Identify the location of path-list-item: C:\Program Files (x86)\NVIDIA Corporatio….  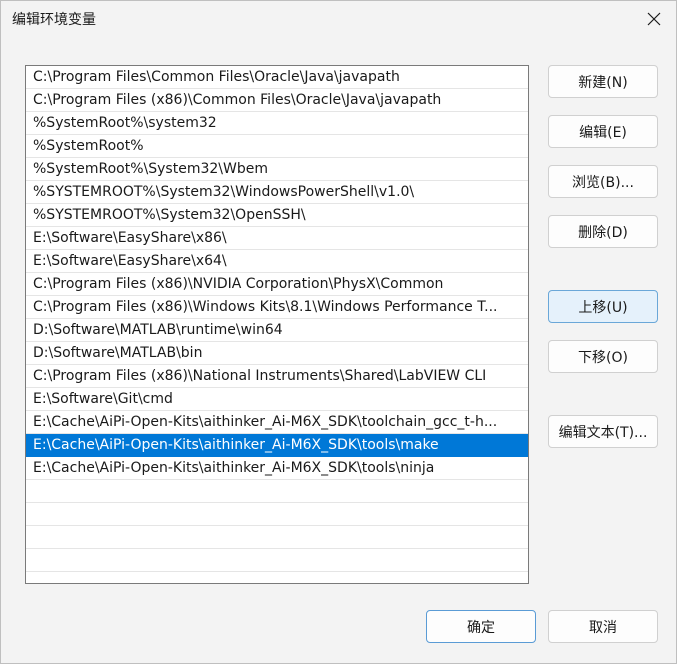
(277, 284).